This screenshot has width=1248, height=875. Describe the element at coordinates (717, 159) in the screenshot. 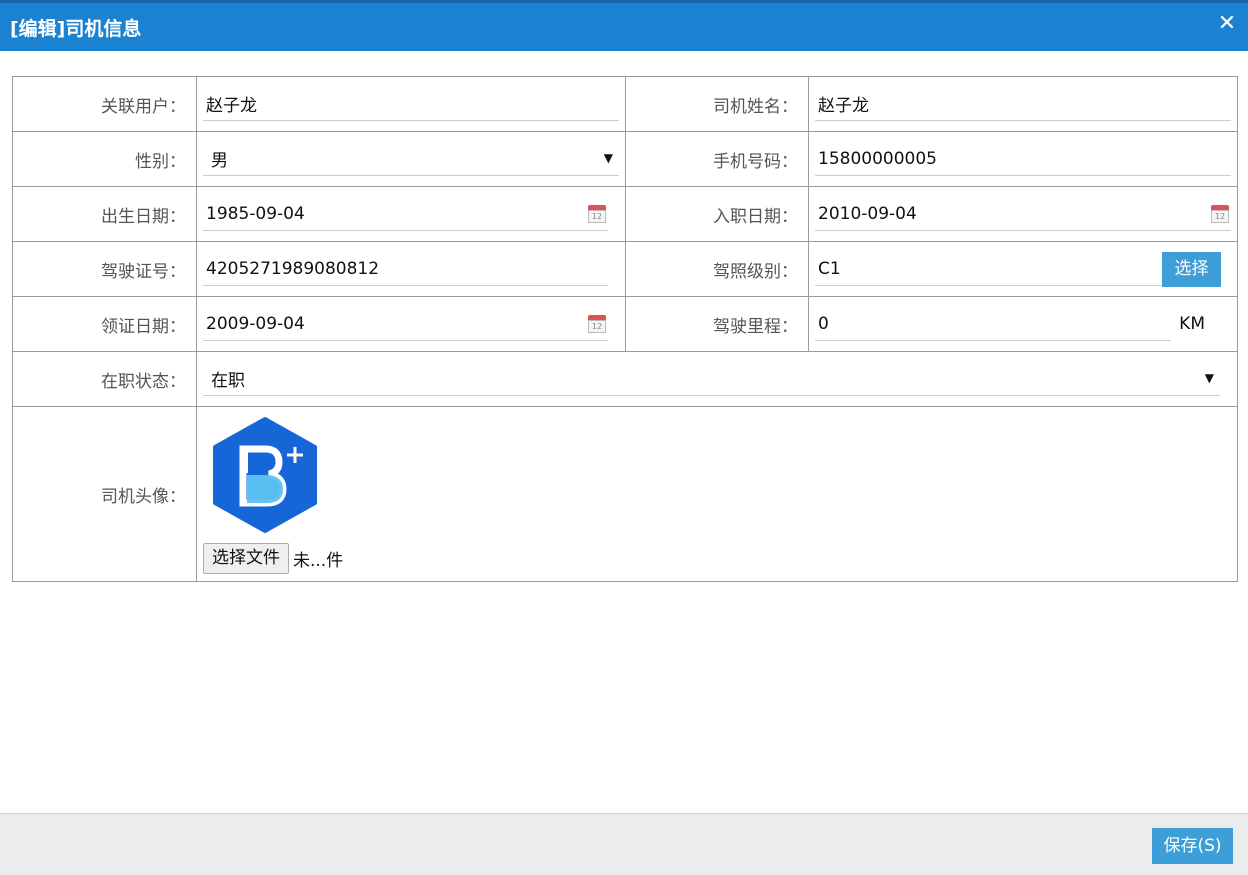

I see `phone-label: 手机号码：` at that location.